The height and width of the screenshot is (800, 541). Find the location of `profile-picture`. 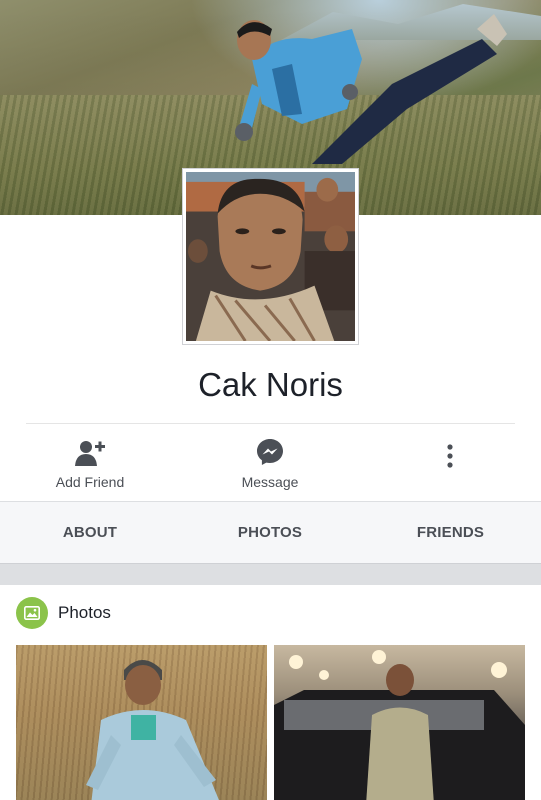

profile-picture is located at coordinates (270, 256).